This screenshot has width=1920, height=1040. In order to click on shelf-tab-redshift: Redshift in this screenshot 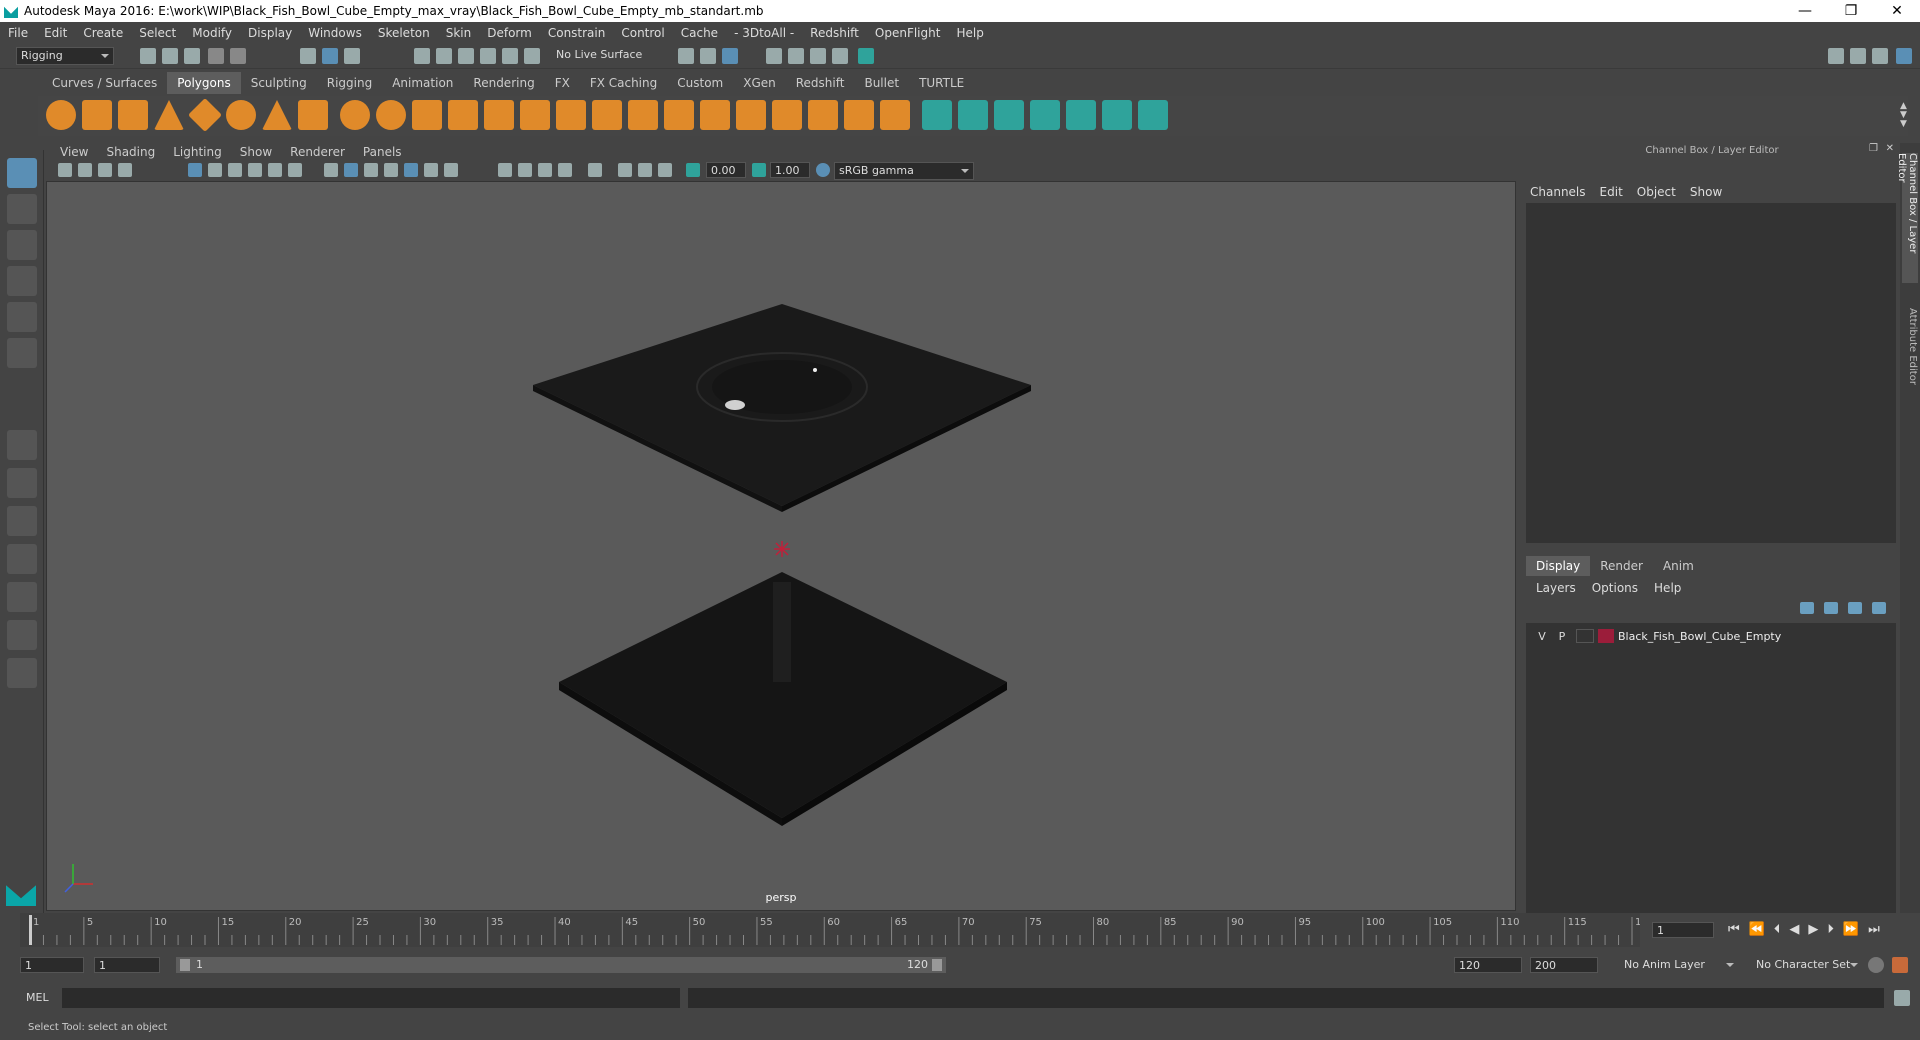, I will do `click(820, 83)`.